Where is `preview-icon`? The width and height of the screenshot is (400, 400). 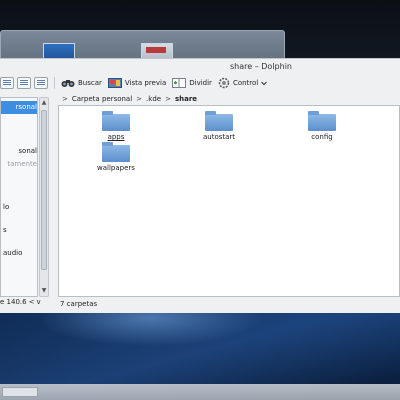
preview-icon is located at coordinates (114, 83).